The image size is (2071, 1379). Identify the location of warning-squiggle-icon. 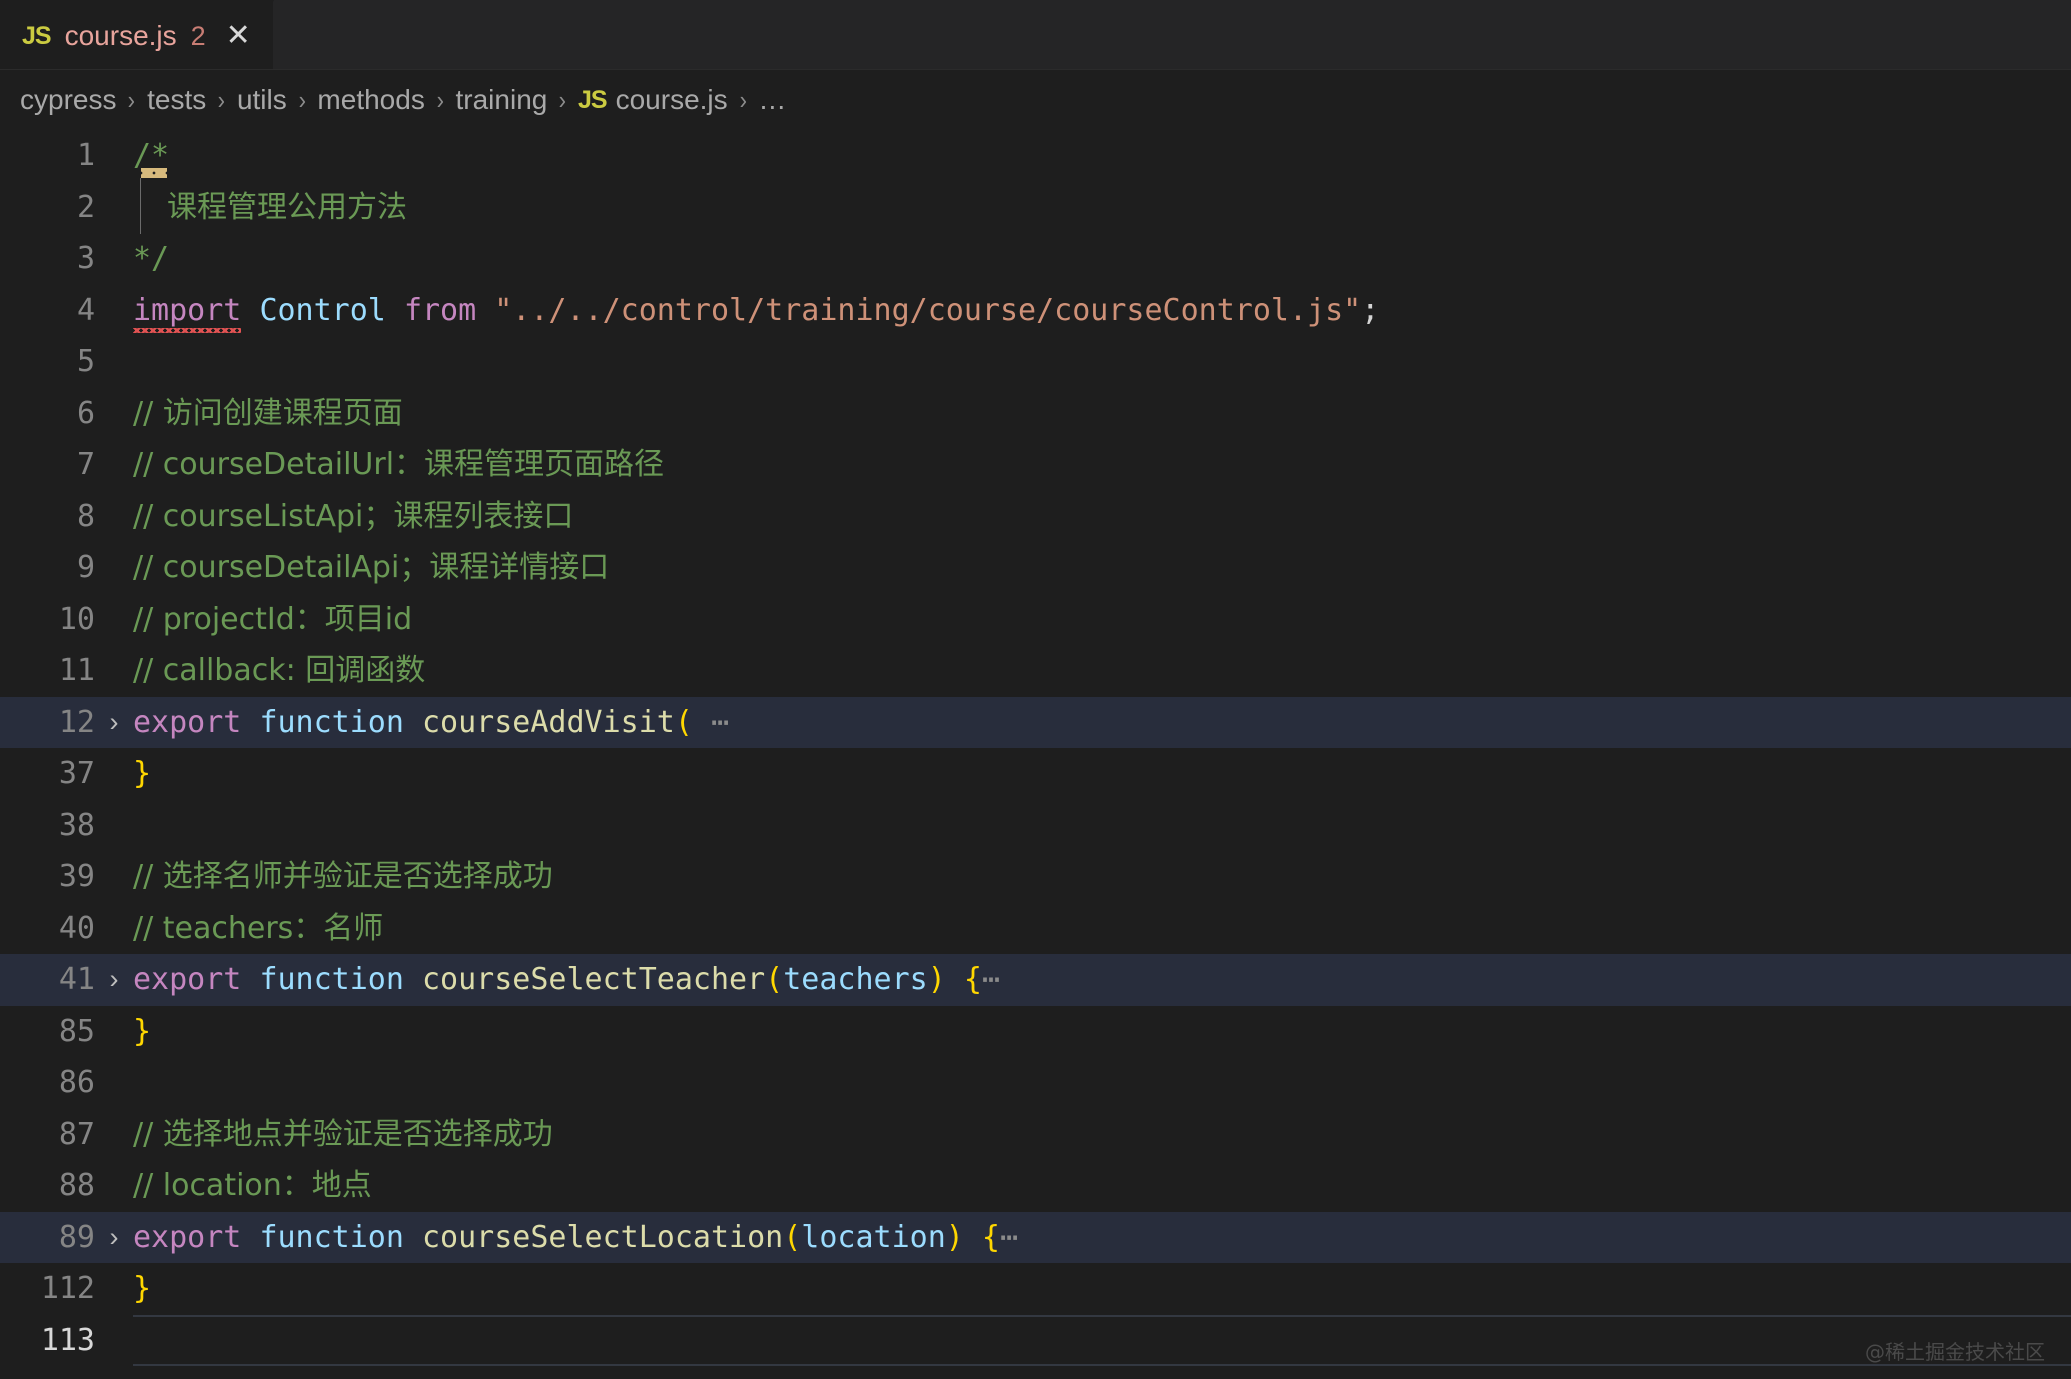
(154, 173).